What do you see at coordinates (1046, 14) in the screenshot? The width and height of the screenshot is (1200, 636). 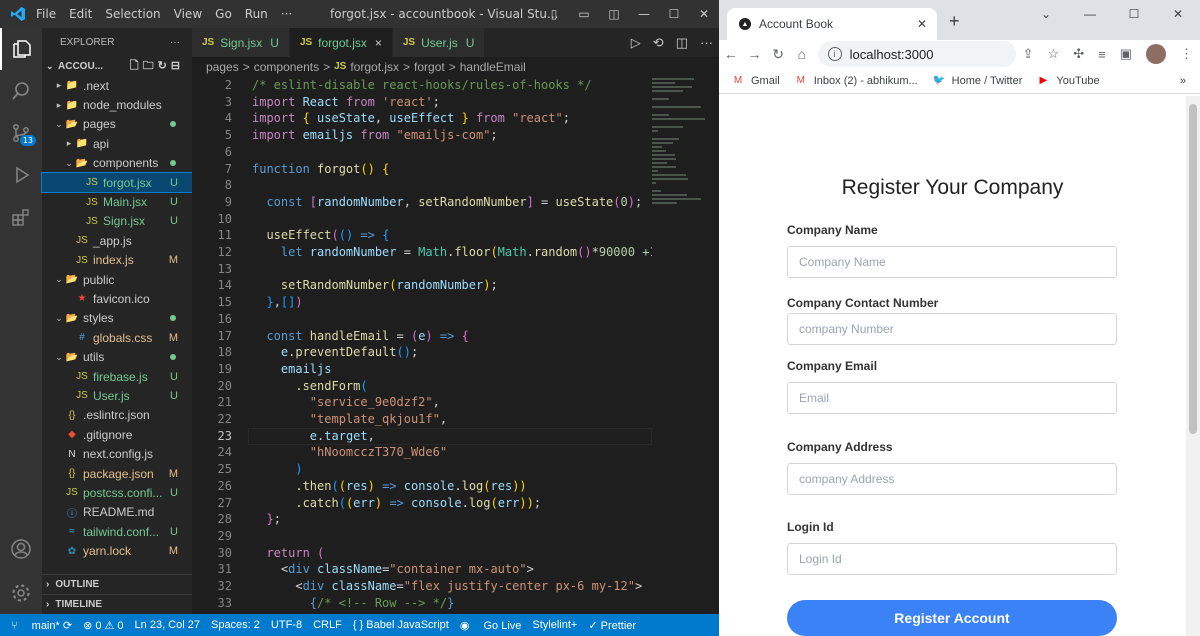 I see `chevron-down-icon: ⌄` at bounding box center [1046, 14].